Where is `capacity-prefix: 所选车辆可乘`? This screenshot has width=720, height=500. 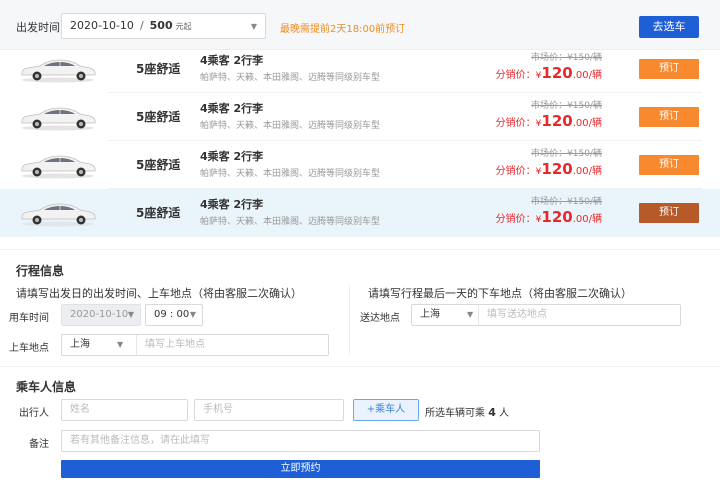 capacity-prefix: 所选车辆可乘 is located at coordinates (455, 413).